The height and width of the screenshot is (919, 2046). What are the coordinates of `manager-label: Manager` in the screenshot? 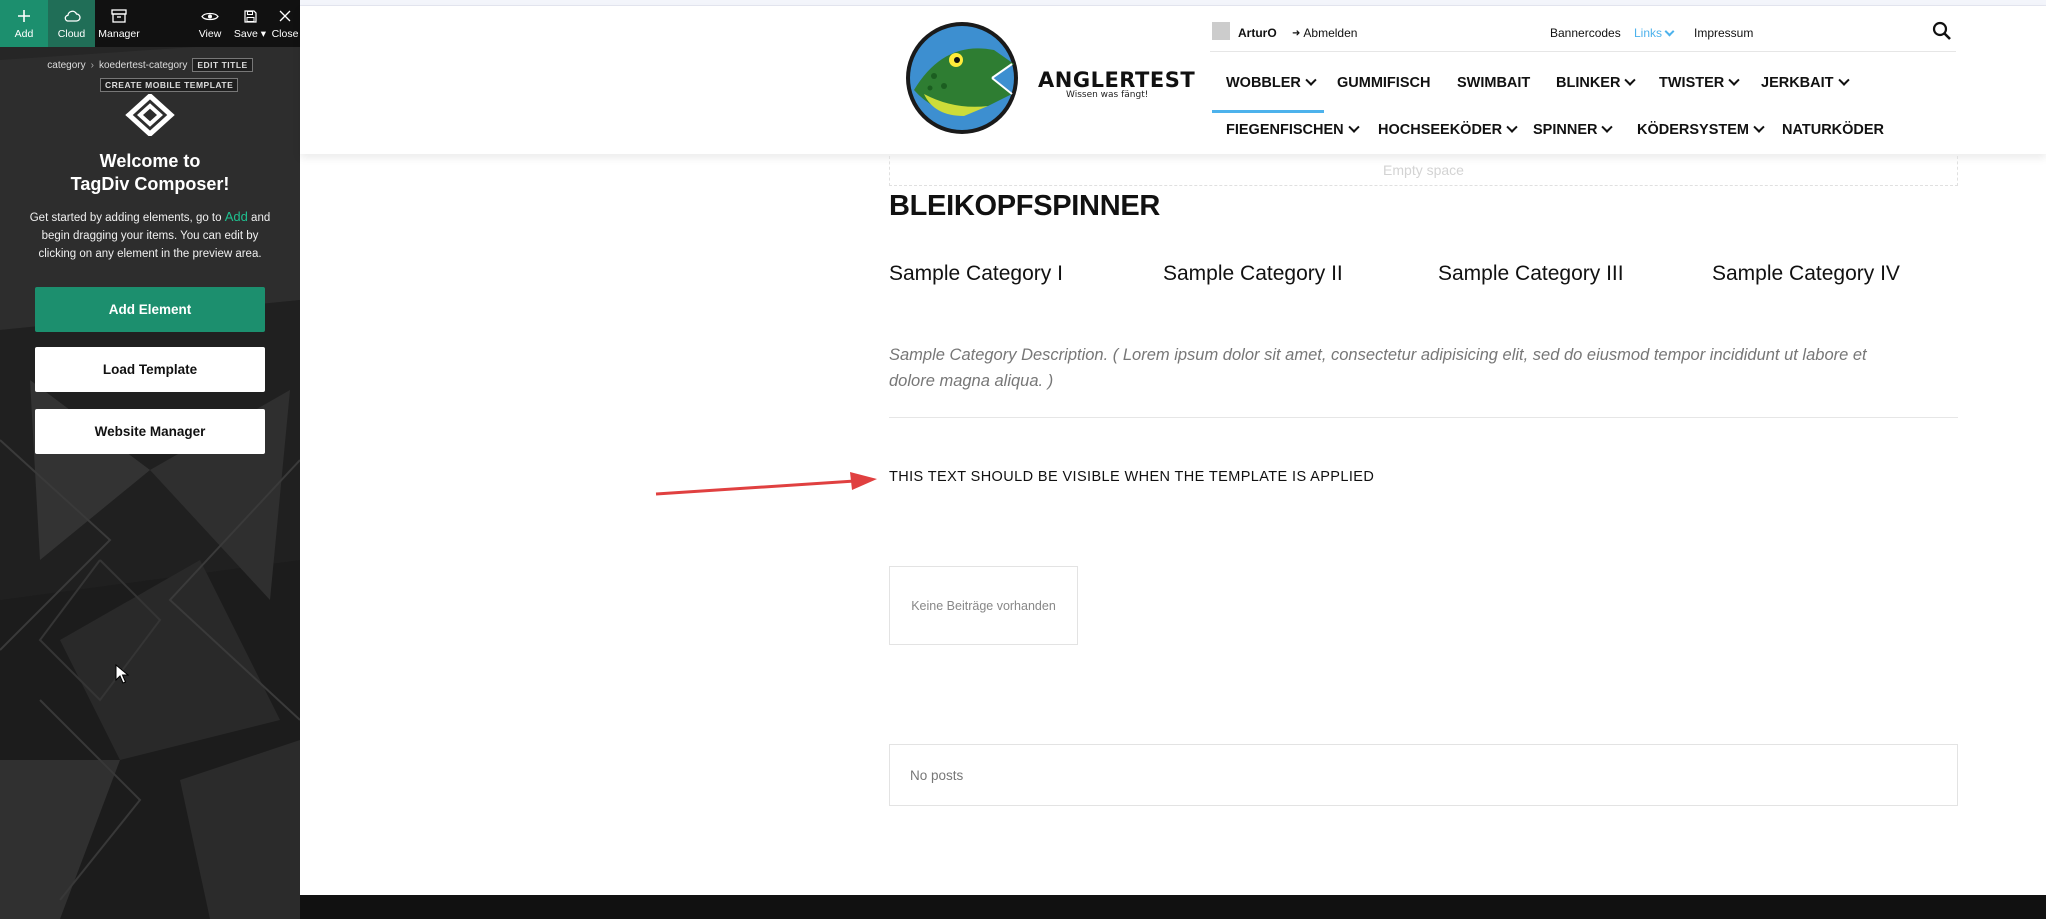 It's located at (119, 34).